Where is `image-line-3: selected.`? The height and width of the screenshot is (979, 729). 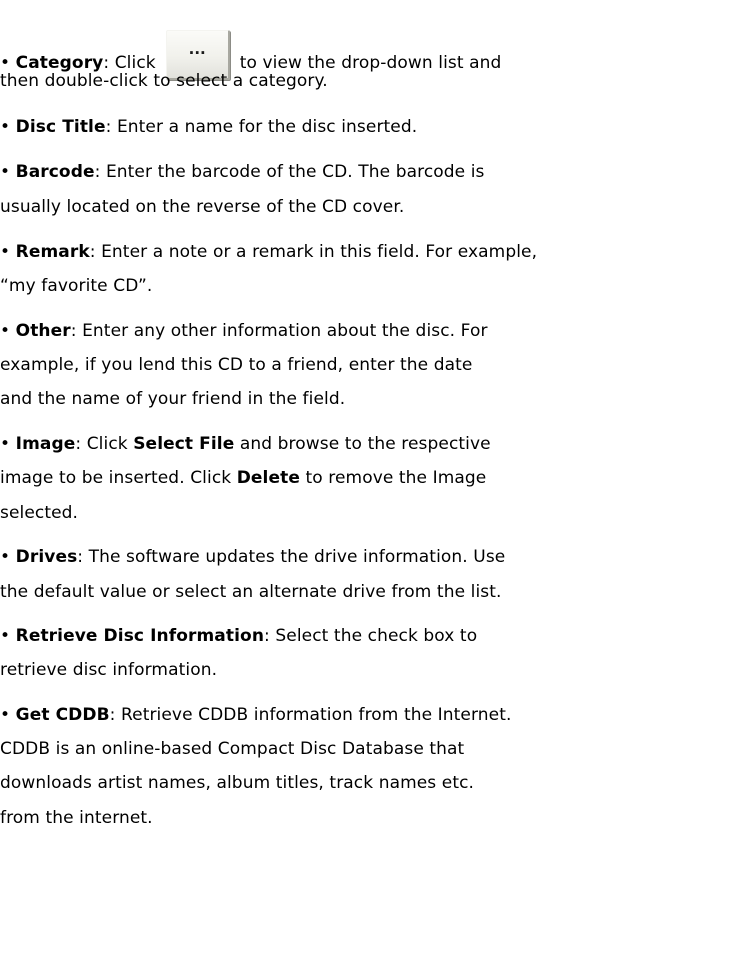 image-line-3: selected. is located at coordinates (39, 513).